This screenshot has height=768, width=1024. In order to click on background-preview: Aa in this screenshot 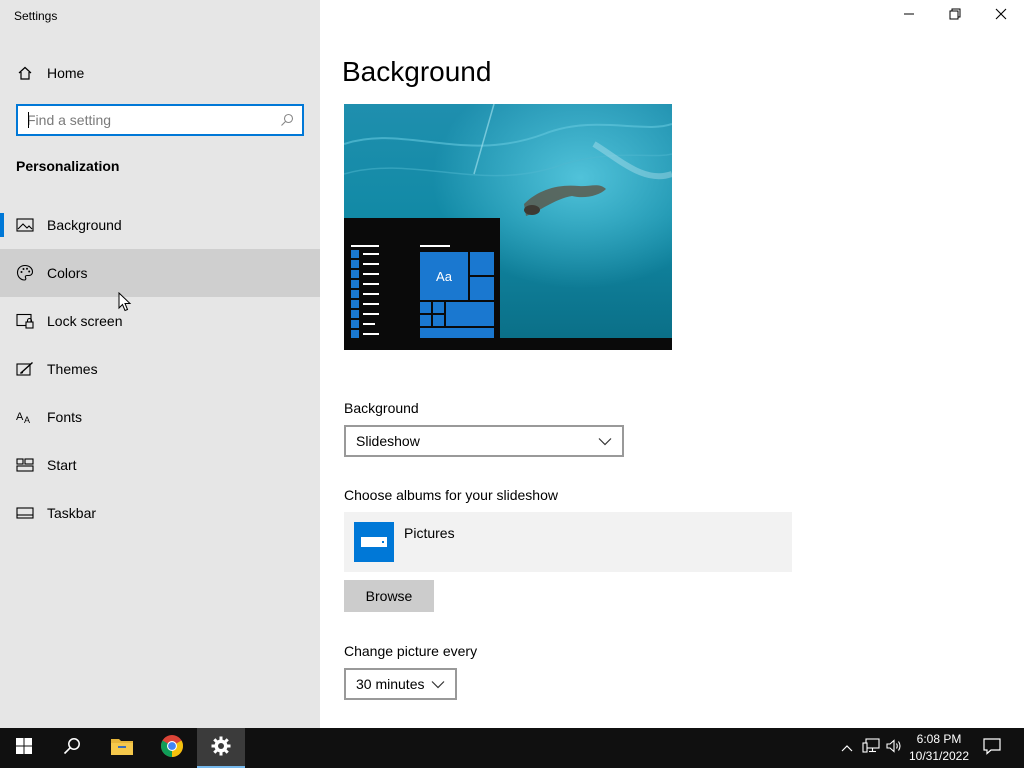, I will do `click(508, 227)`.